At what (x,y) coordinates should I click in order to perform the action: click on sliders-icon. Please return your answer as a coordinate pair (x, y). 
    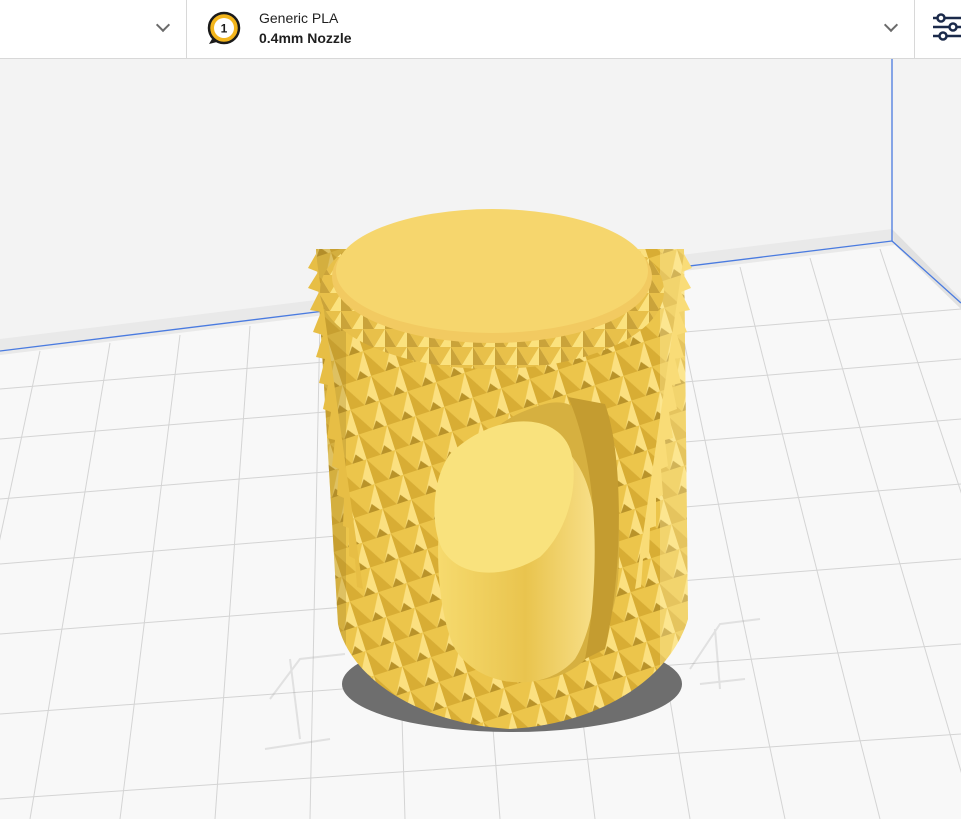
    Looking at the image, I should click on (947, 27).